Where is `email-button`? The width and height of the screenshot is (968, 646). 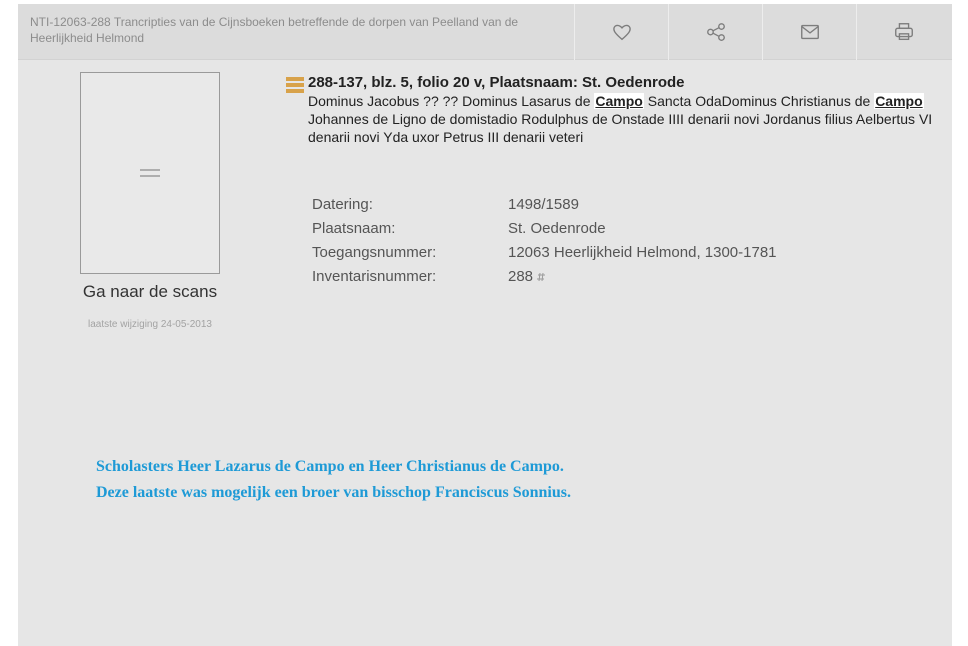 email-button is located at coordinates (809, 32).